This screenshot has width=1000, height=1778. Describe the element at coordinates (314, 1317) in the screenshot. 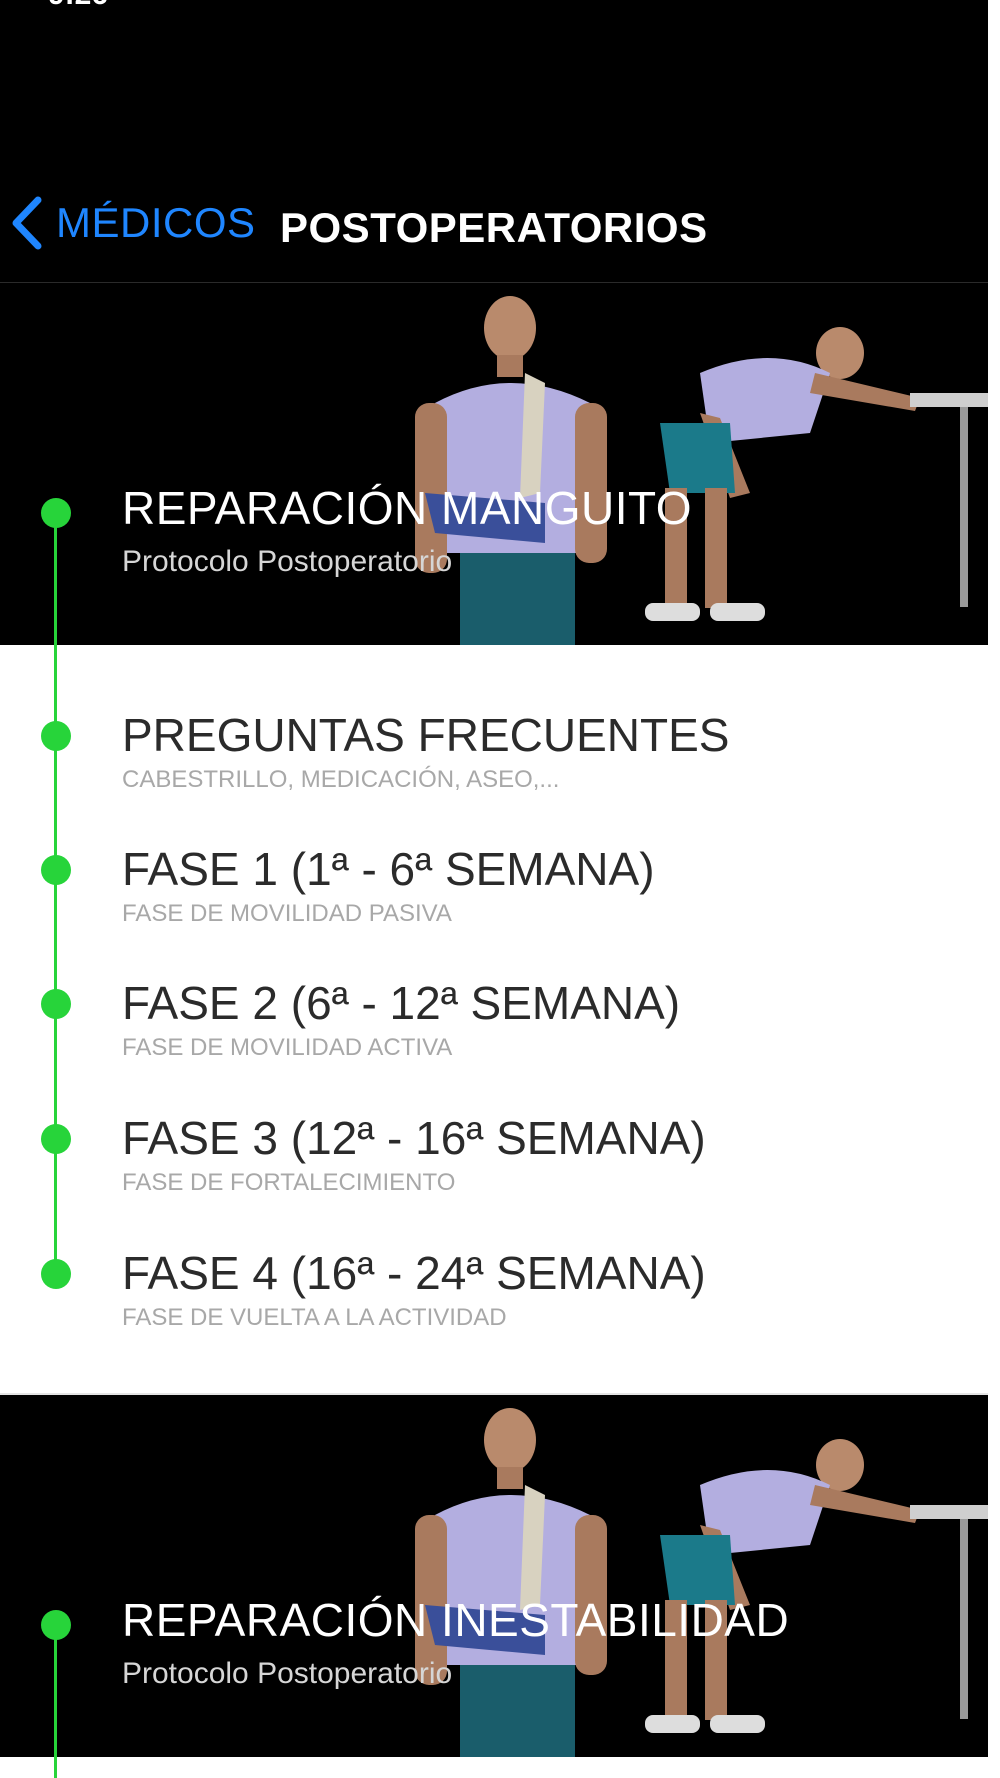

I see `list-item-subtitle: FASE DE VUELTA A LA ACTIVIDAD` at that location.